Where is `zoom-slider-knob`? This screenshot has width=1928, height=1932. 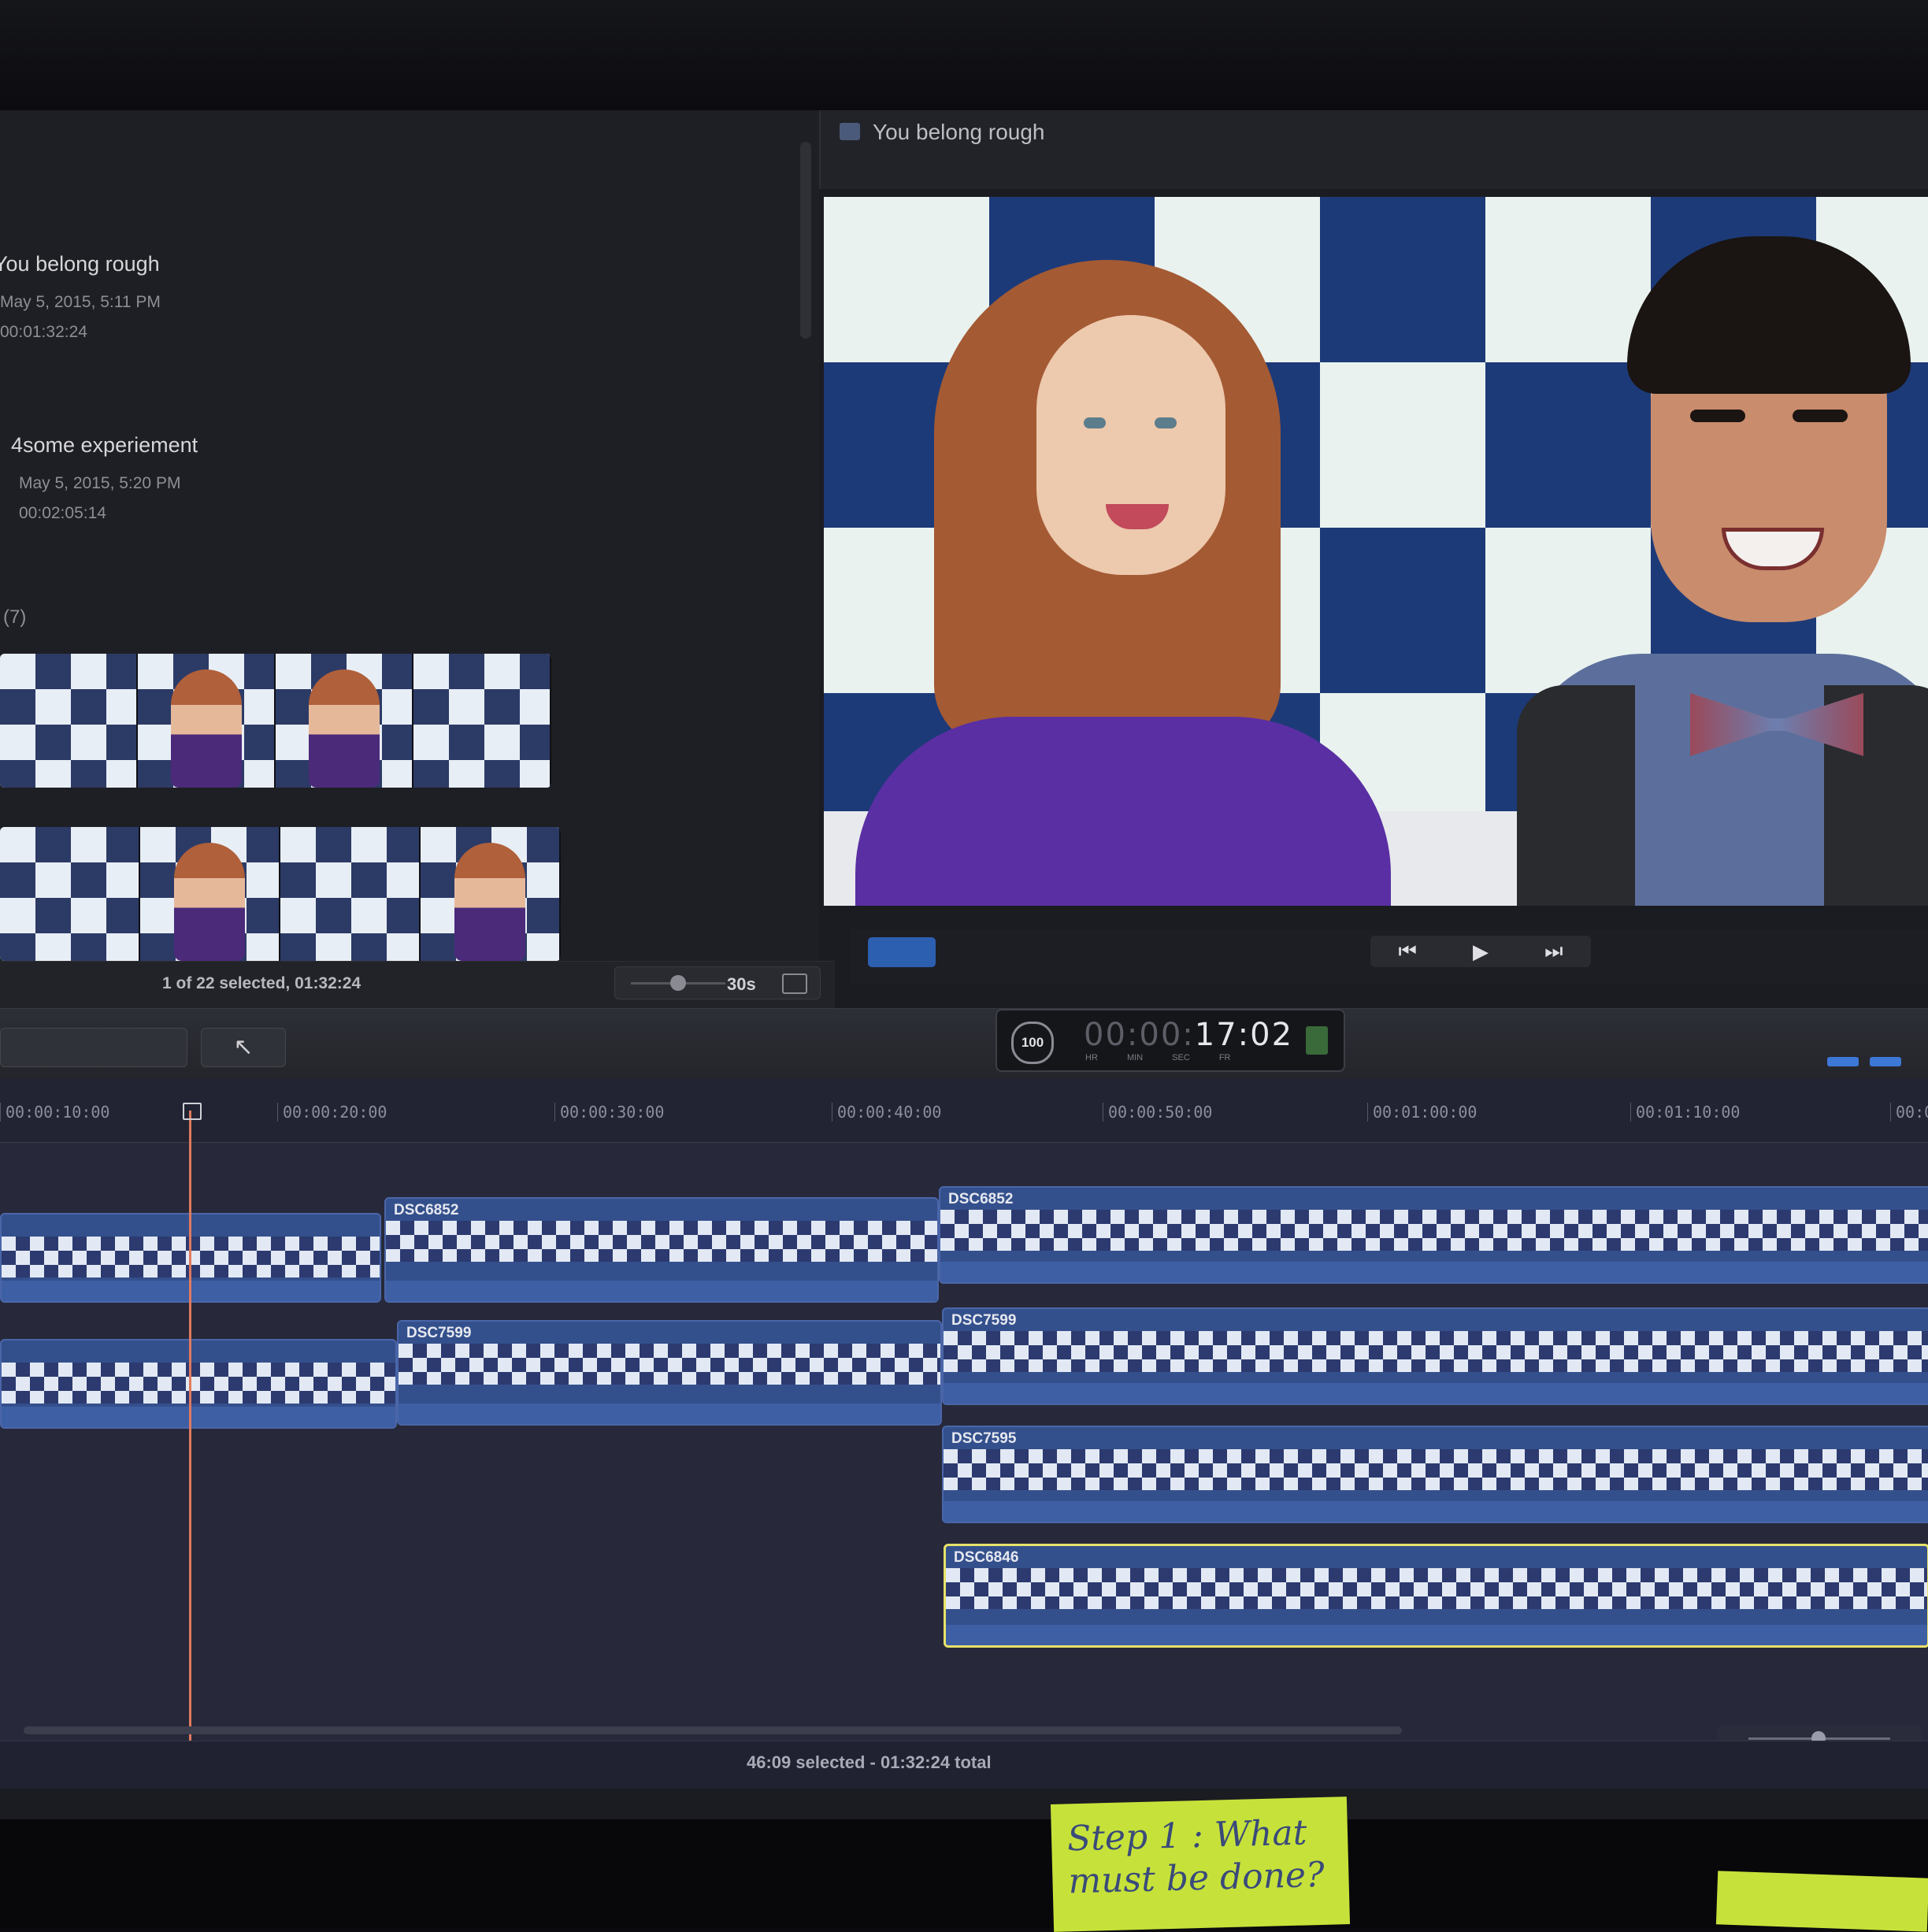
zoom-slider-knob is located at coordinates (678, 983).